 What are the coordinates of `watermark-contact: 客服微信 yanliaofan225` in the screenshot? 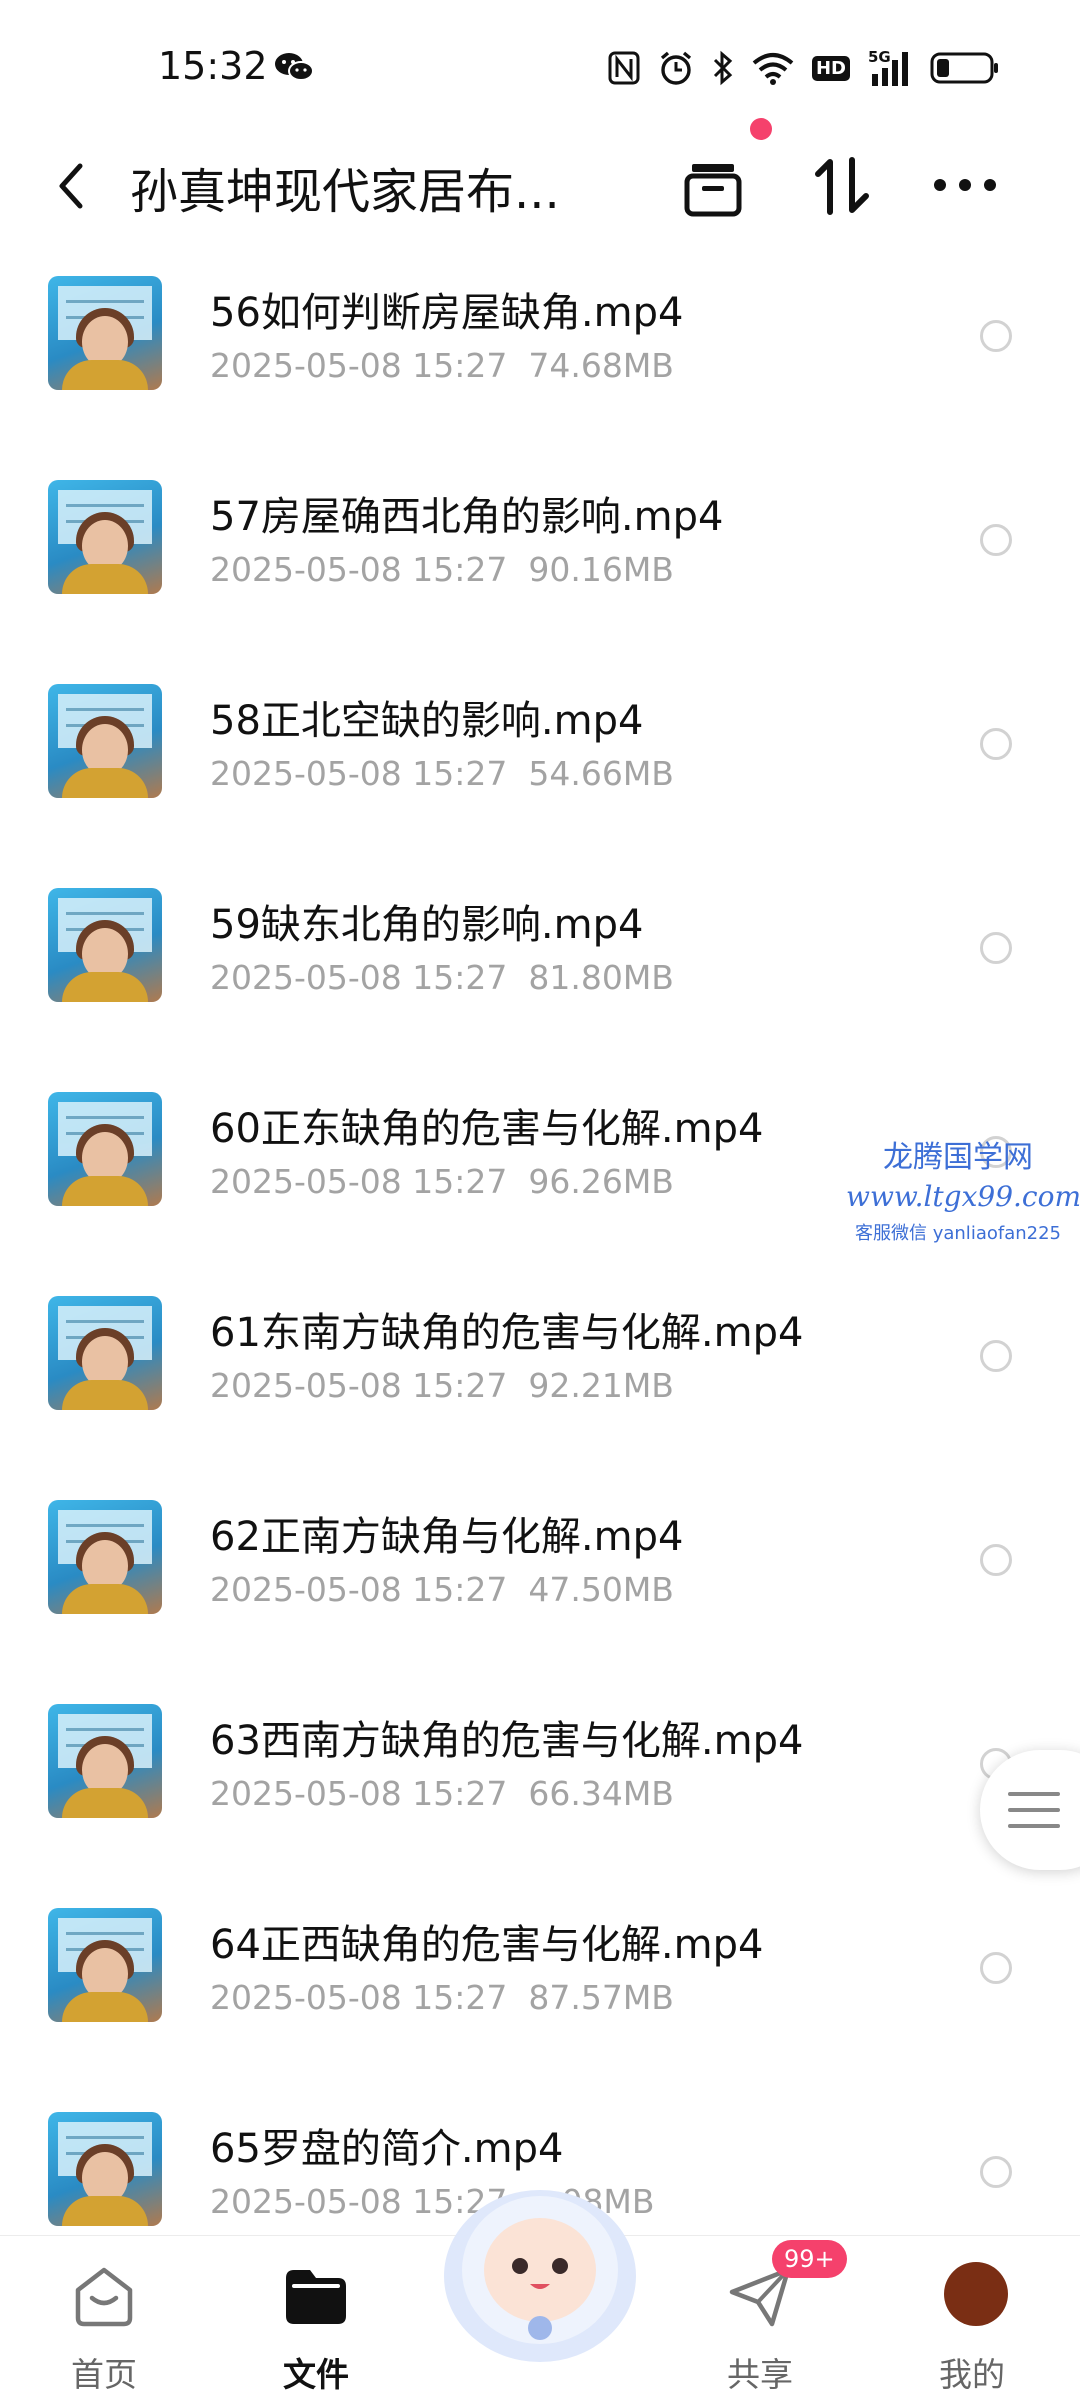 It's located at (958, 1233).